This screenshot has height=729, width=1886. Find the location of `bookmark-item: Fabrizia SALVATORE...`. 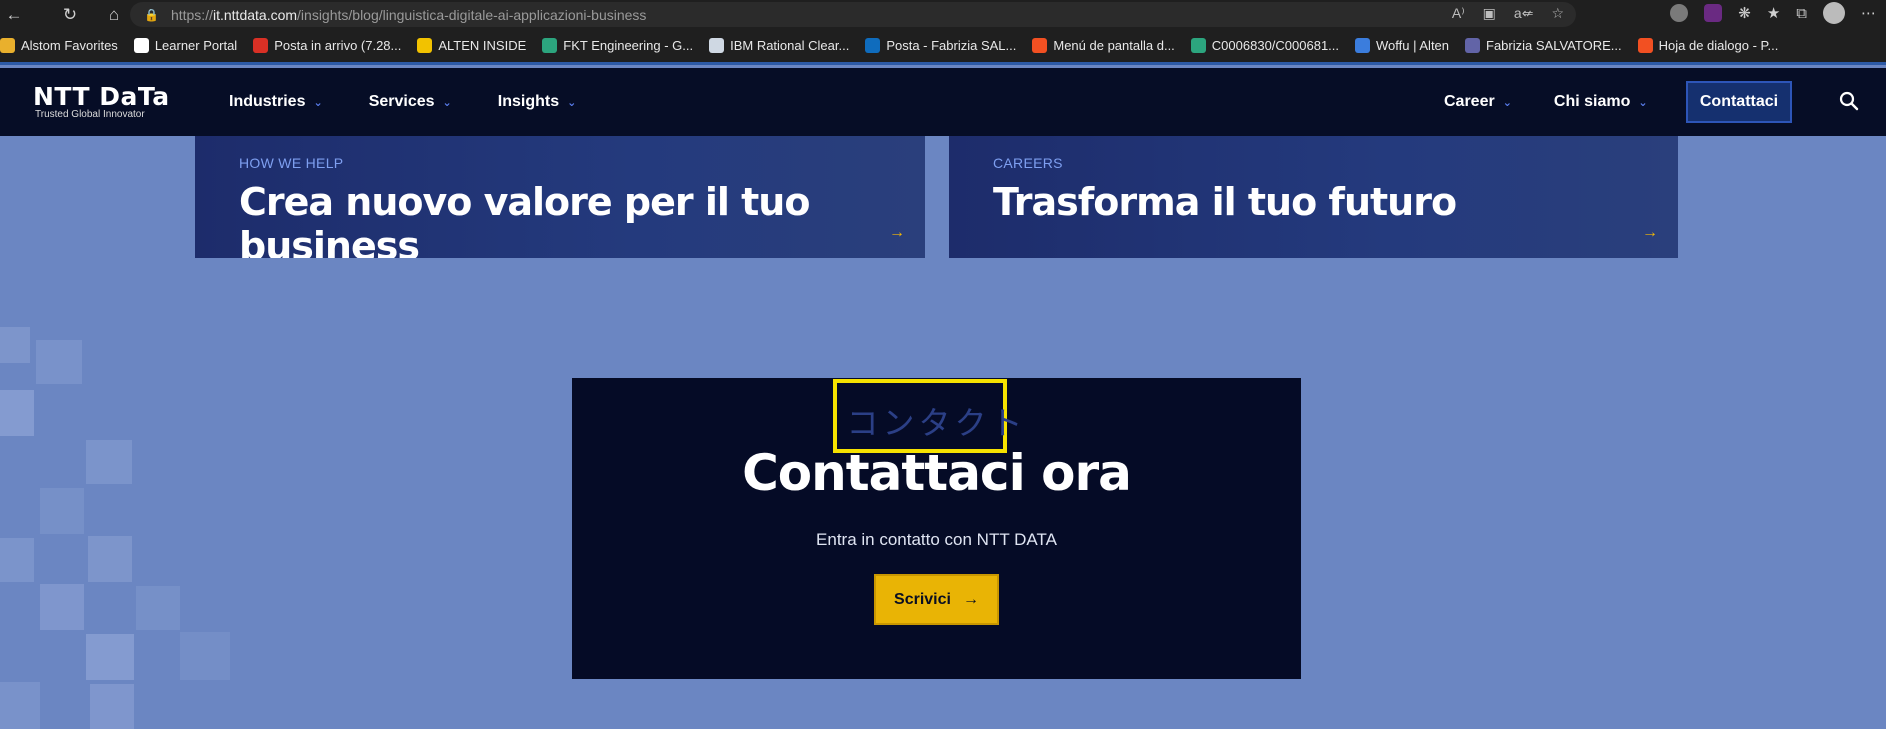

bookmark-item: Fabrizia SALVATORE... is located at coordinates (1543, 45).